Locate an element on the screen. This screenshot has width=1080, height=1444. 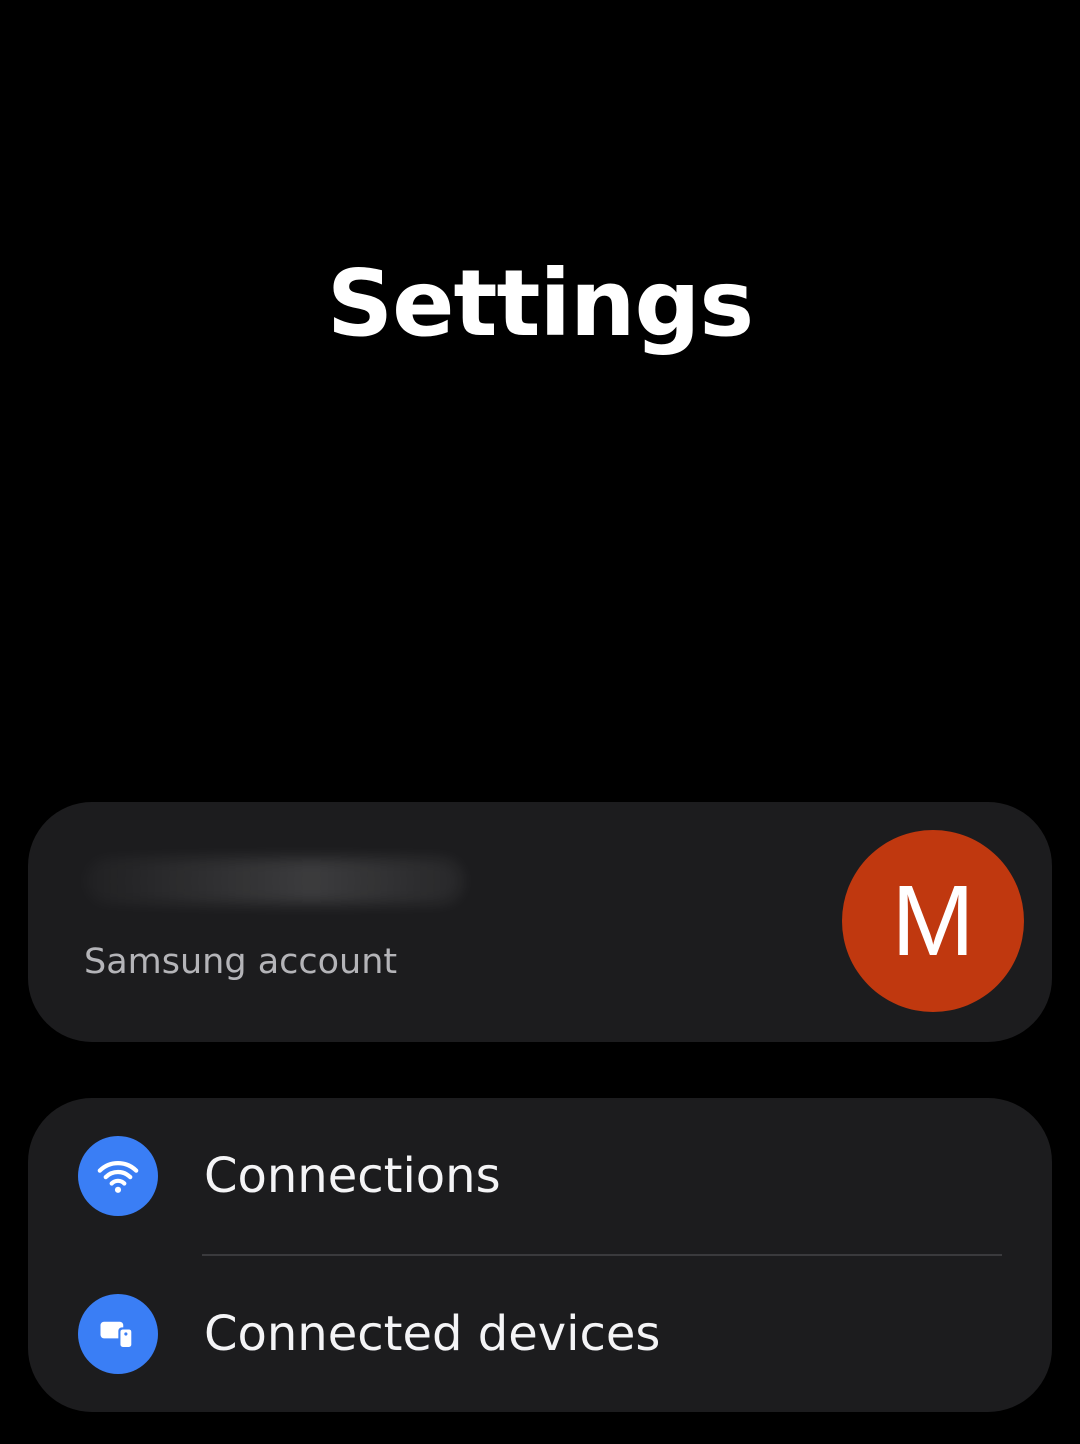
menu-item-label: Connected devices is located at coordinates (432, 1334).